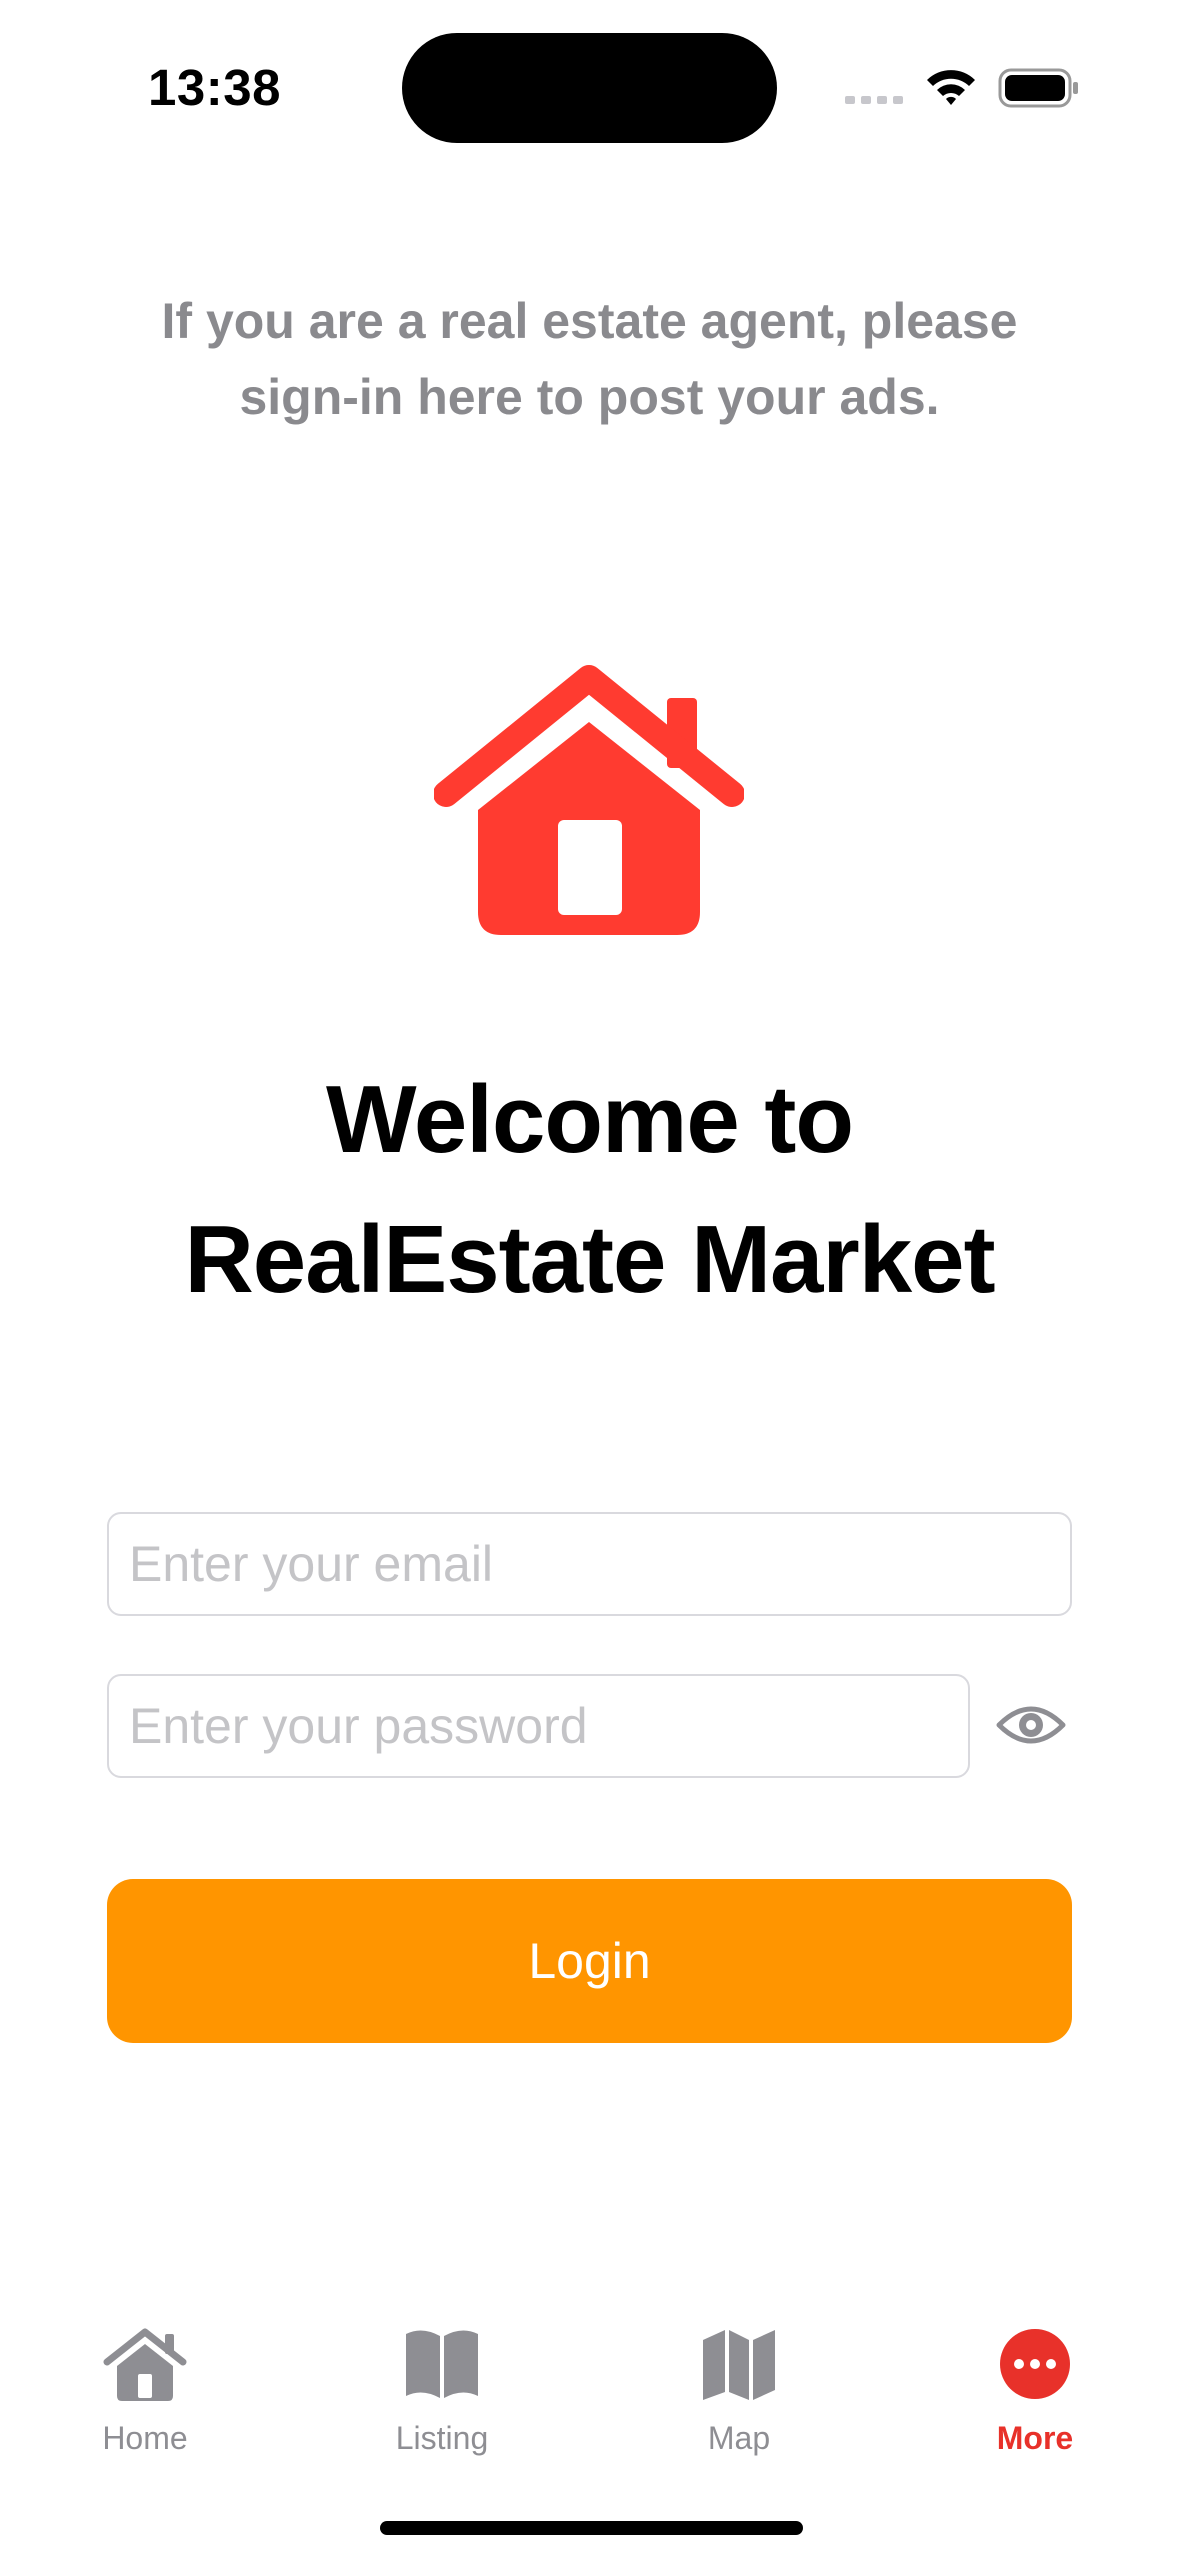  I want to click on tab-map: Map, so click(739, 2395).